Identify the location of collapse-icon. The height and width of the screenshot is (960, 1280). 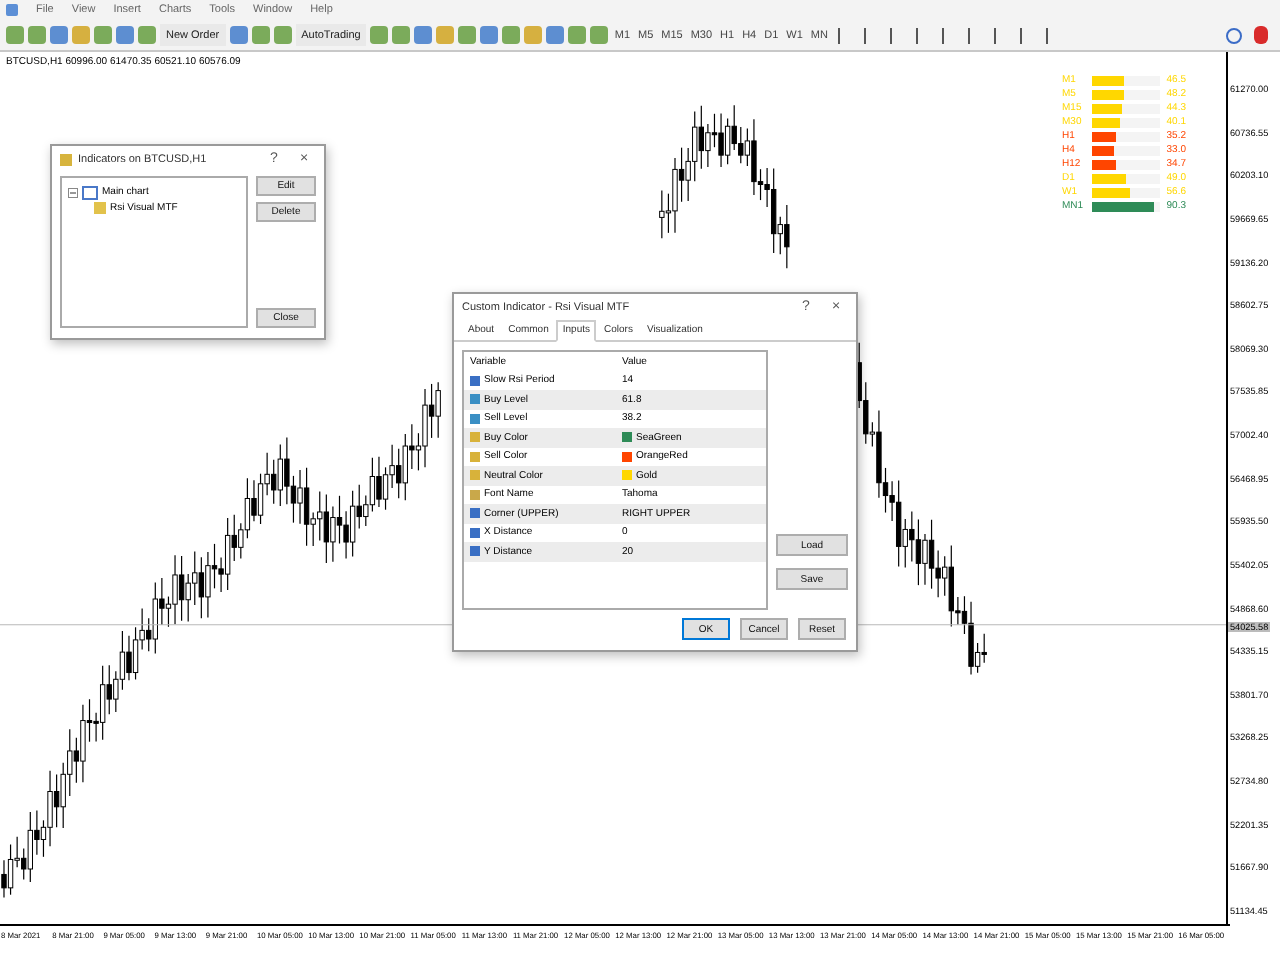
(73, 192).